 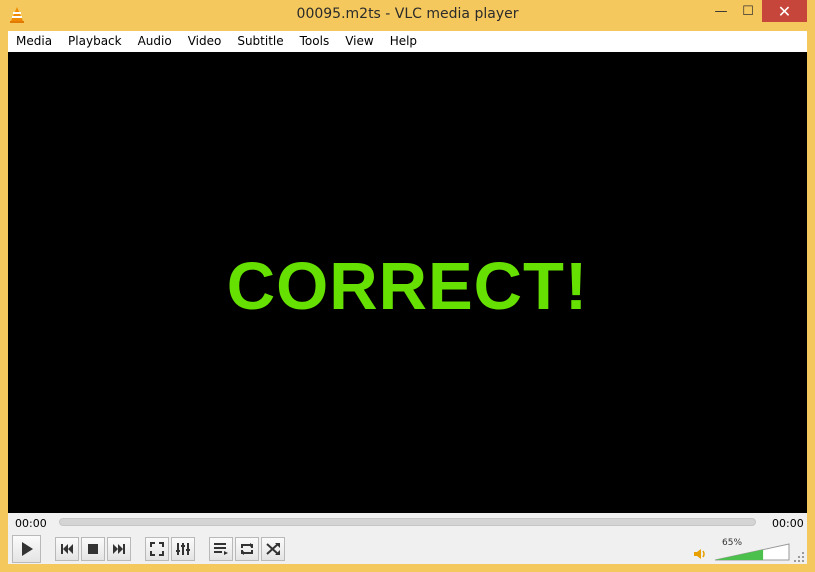 I want to click on next-button, so click(x=119, y=549).